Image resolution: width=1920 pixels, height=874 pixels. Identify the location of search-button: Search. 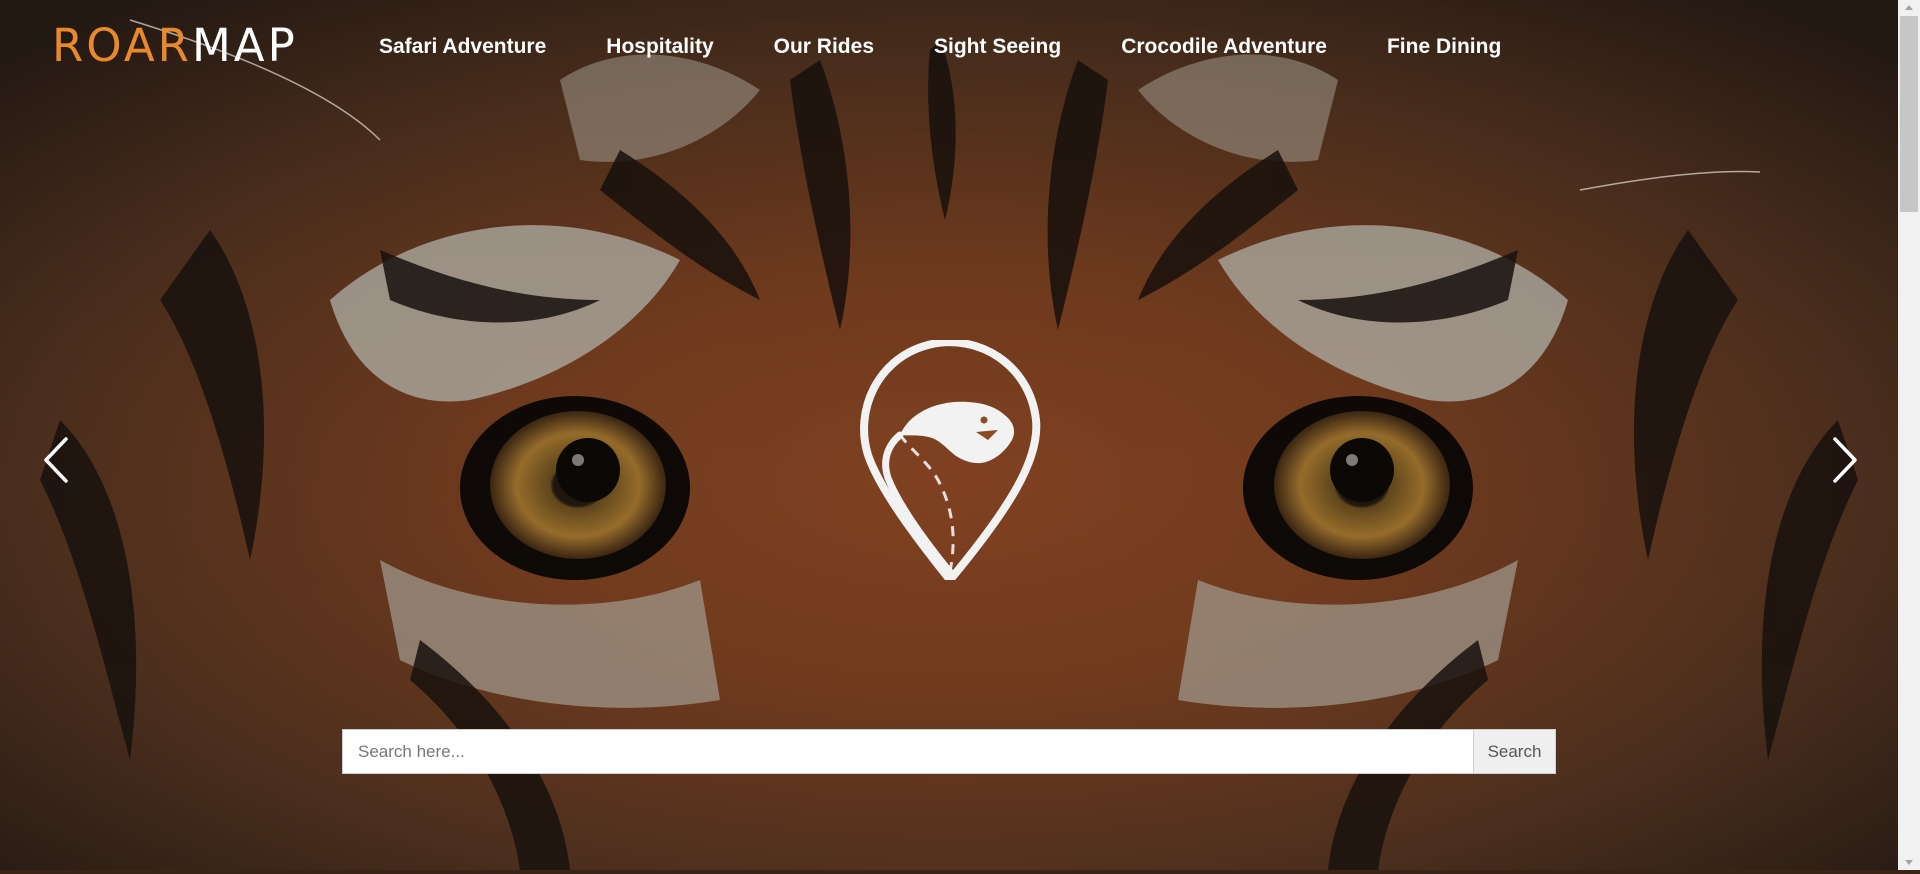
(1514, 751).